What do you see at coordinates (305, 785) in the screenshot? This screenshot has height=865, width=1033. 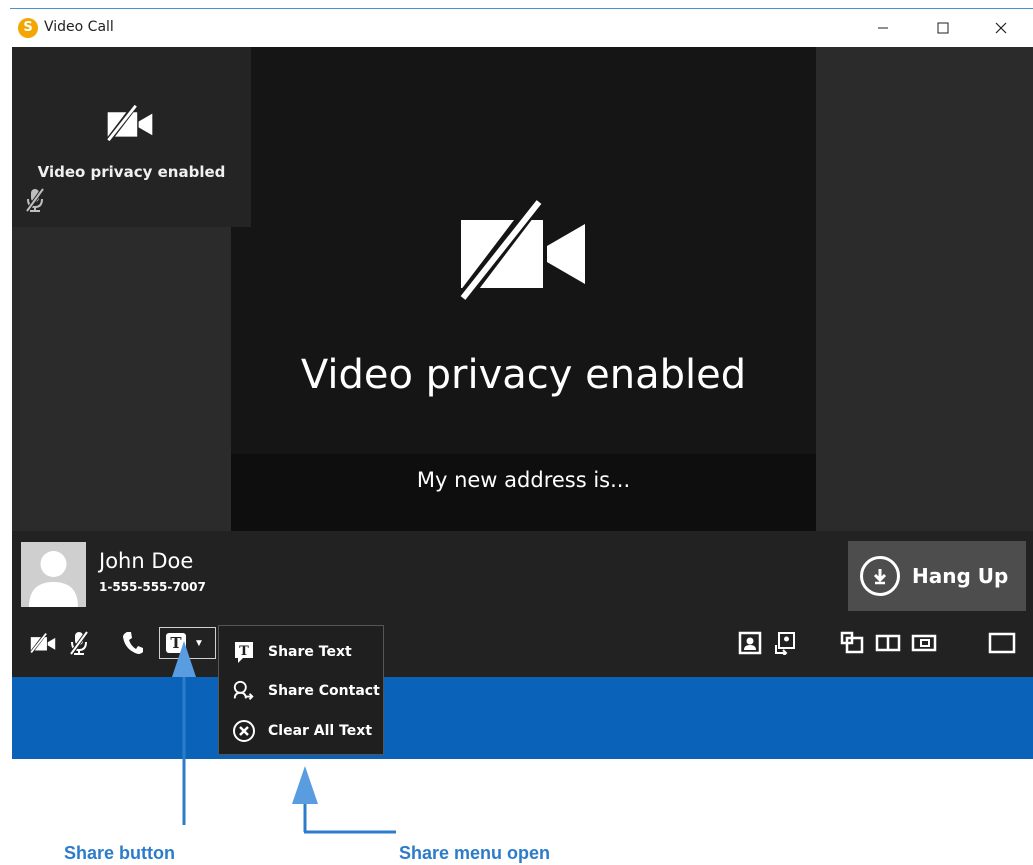 I see `share-menu-arrowhead` at bounding box center [305, 785].